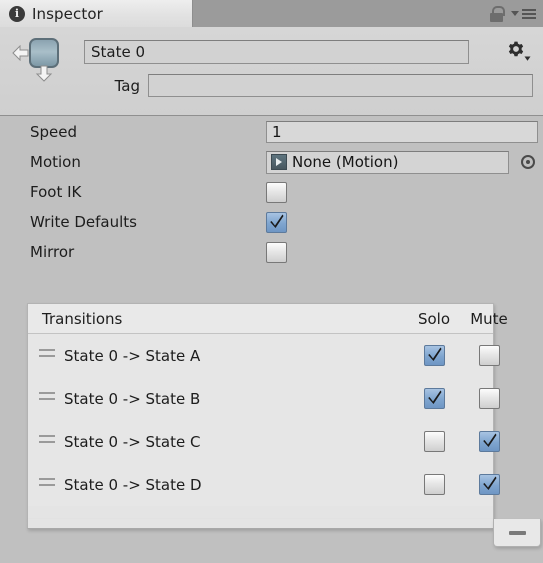 The width and height of the screenshot is (543, 563). I want to click on transition-label: State 0 -> State C, so click(132, 441).